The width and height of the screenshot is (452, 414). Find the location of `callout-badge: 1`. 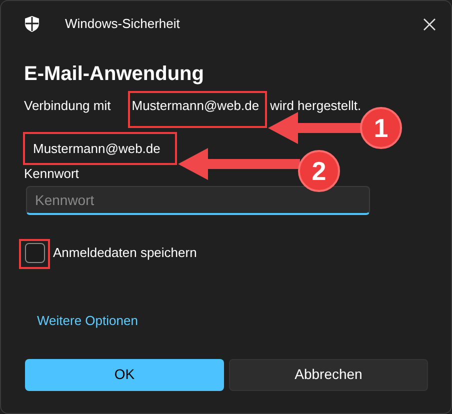

callout-badge: 1 is located at coordinates (381, 128).